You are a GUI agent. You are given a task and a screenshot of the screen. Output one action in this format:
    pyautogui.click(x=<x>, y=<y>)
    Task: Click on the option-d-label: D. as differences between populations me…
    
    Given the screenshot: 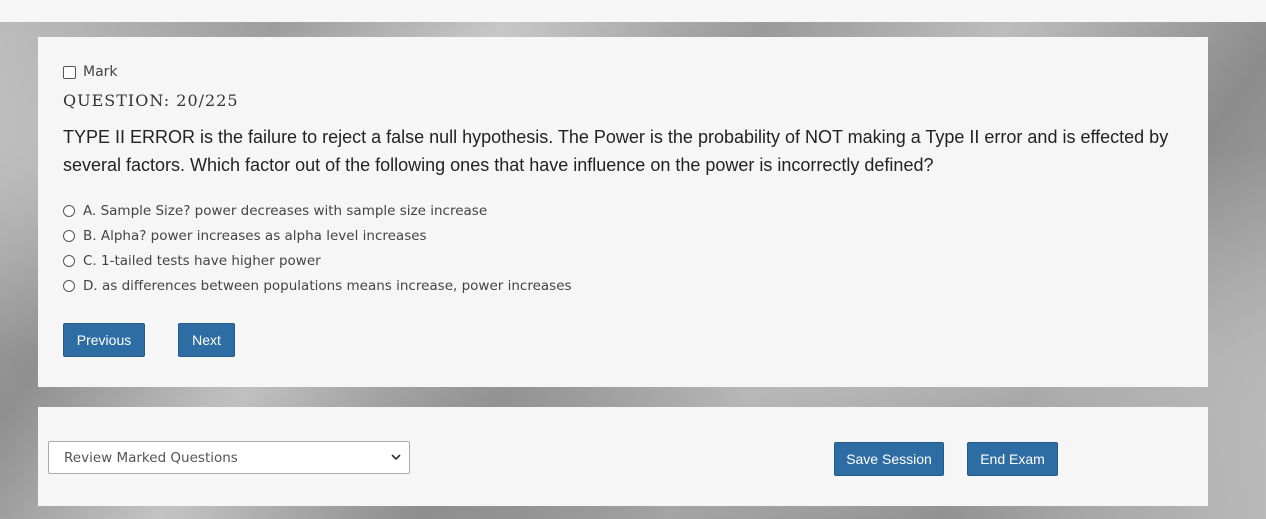 What is the action you would take?
    pyautogui.click(x=327, y=285)
    